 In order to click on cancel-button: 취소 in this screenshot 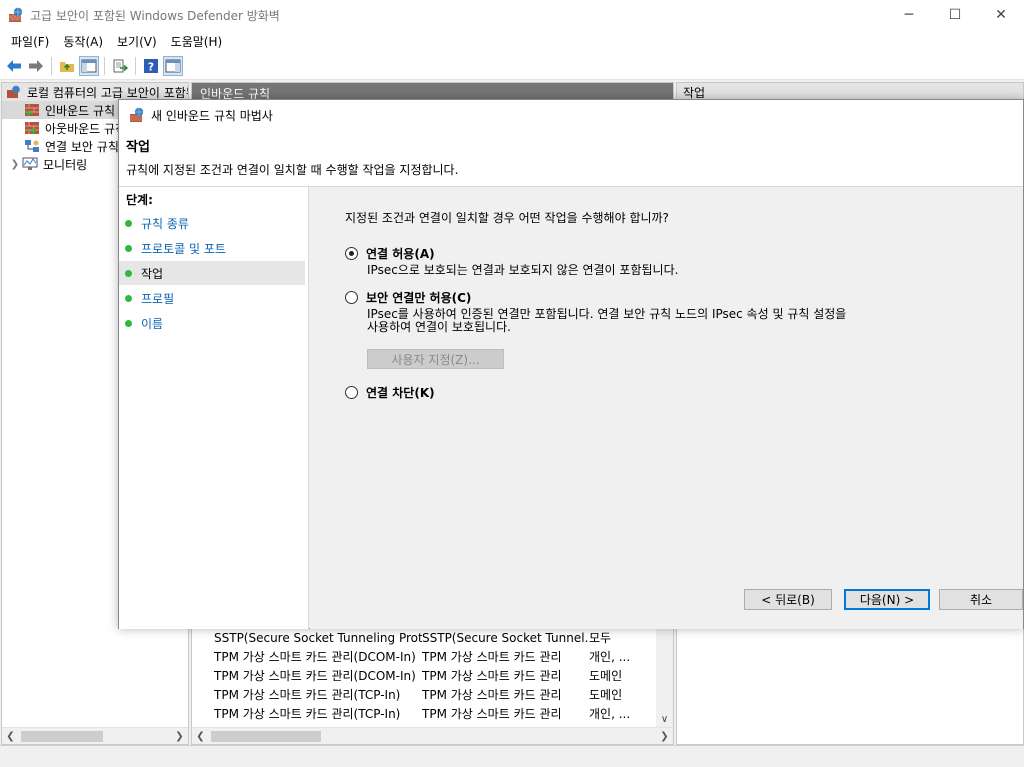, I will do `click(981, 599)`.